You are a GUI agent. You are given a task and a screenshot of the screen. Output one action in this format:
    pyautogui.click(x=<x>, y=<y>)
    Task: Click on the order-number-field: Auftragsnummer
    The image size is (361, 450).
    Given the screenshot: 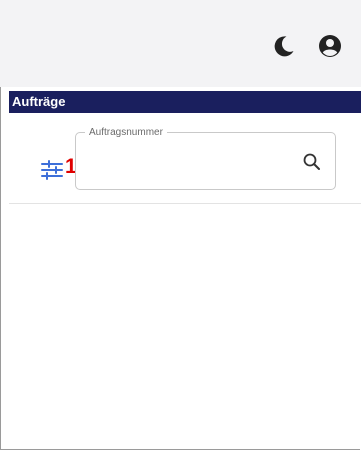 What is the action you would take?
    pyautogui.click(x=205, y=158)
    